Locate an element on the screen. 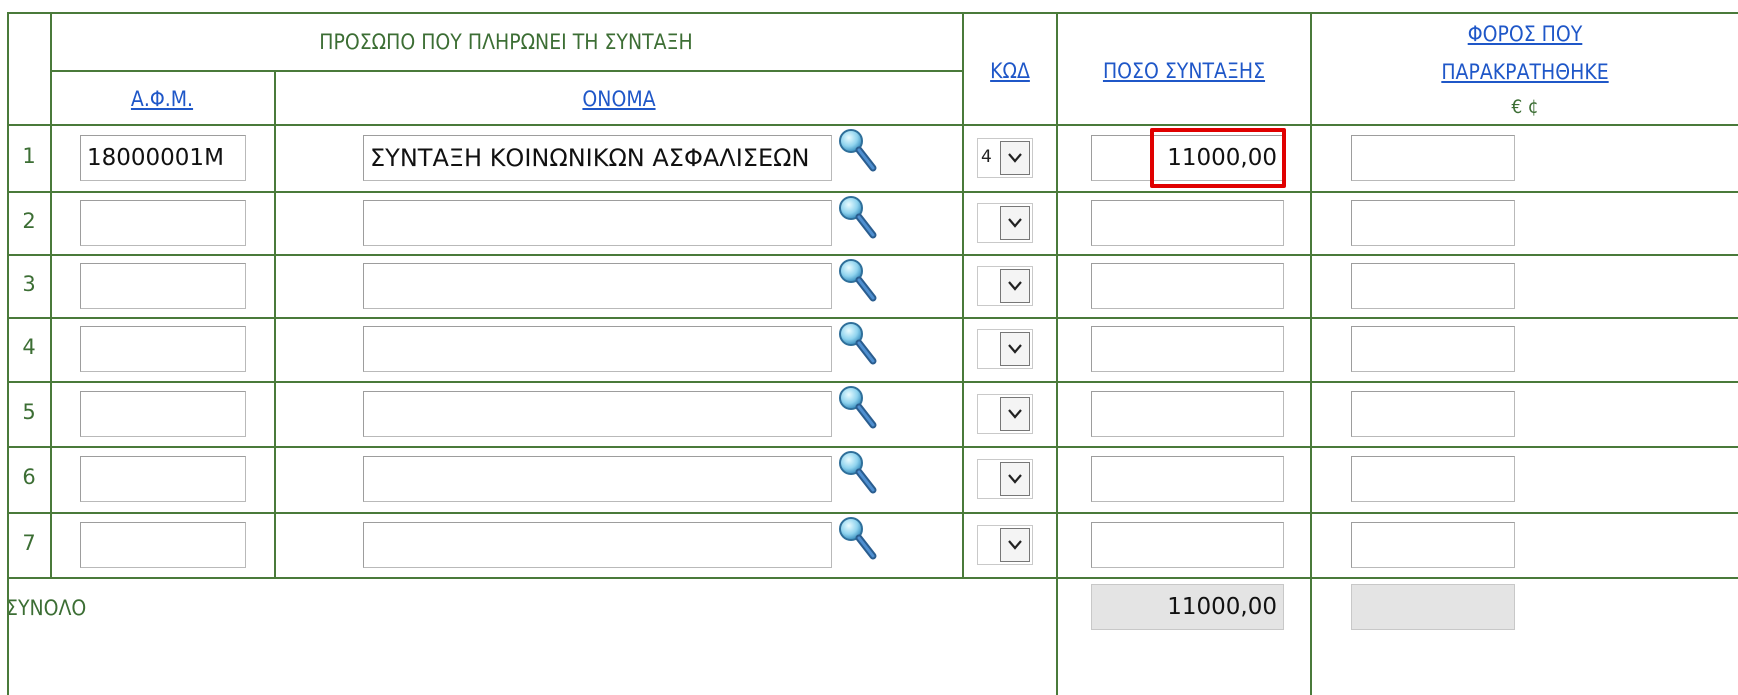 The image size is (1738, 695). name-input: ΣΥΝΤΑΞΗ ΚΟΙΝΩΝΙΚΩΝ ΑΣΦΑΛΙΣΕΩΝ is located at coordinates (597, 158).